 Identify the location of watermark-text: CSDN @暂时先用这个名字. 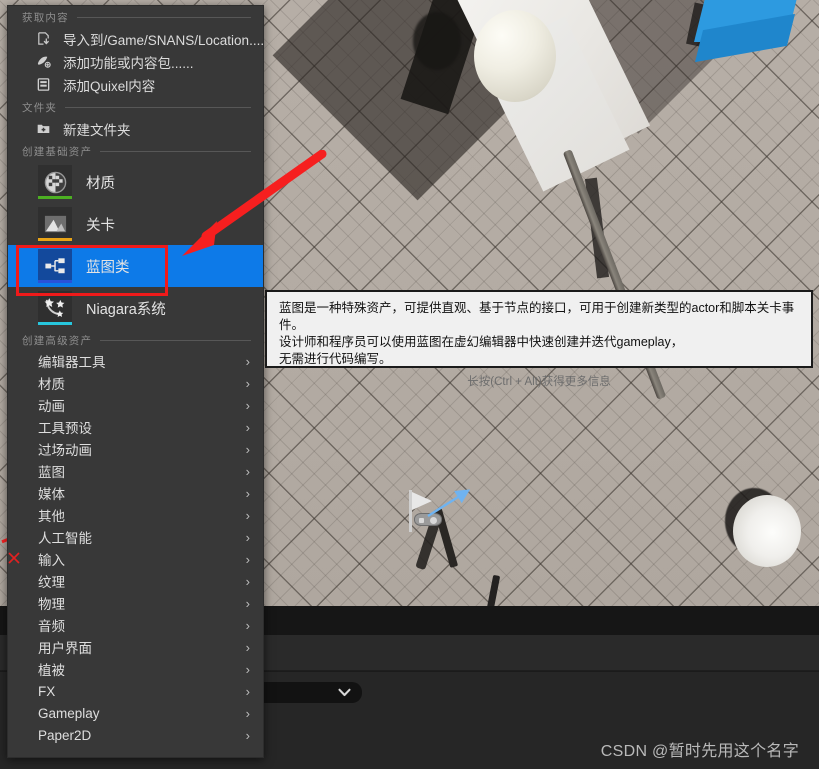
(699, 751).